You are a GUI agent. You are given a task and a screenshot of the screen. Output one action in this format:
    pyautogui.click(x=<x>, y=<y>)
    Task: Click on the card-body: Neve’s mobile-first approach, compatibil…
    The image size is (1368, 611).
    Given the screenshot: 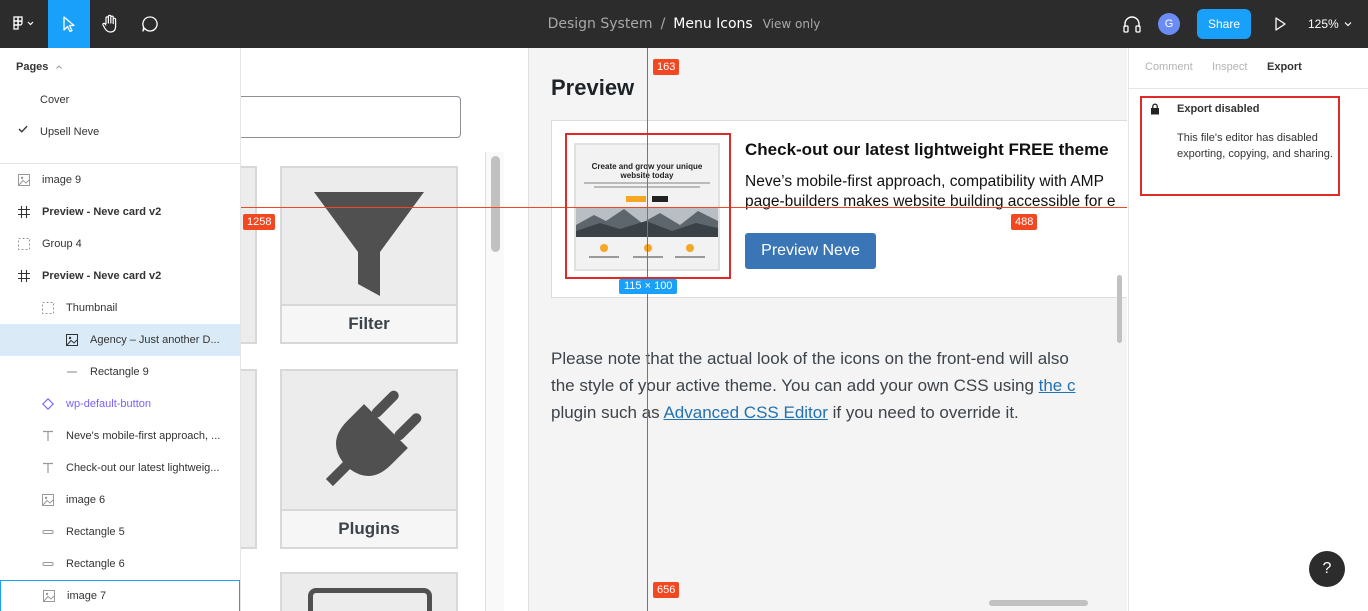 What is the action you would take?
    pyautogui.click(x=935, y=192)
    